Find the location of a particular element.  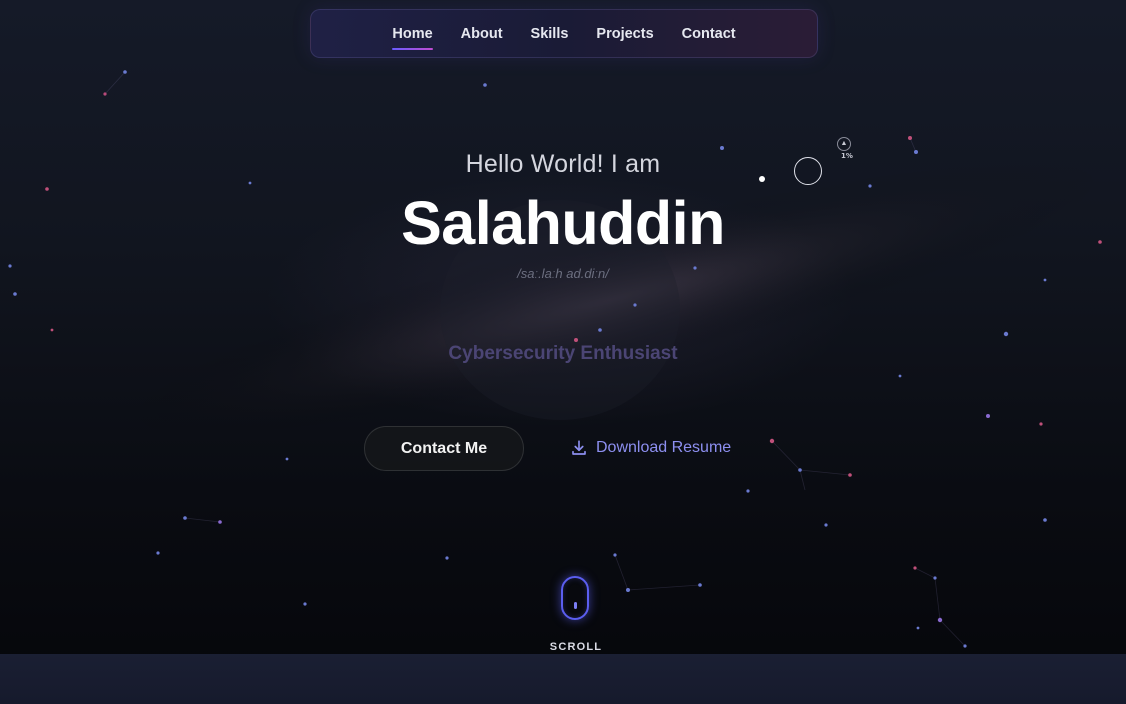

next-section-edge is located at coordinates (563, 679).